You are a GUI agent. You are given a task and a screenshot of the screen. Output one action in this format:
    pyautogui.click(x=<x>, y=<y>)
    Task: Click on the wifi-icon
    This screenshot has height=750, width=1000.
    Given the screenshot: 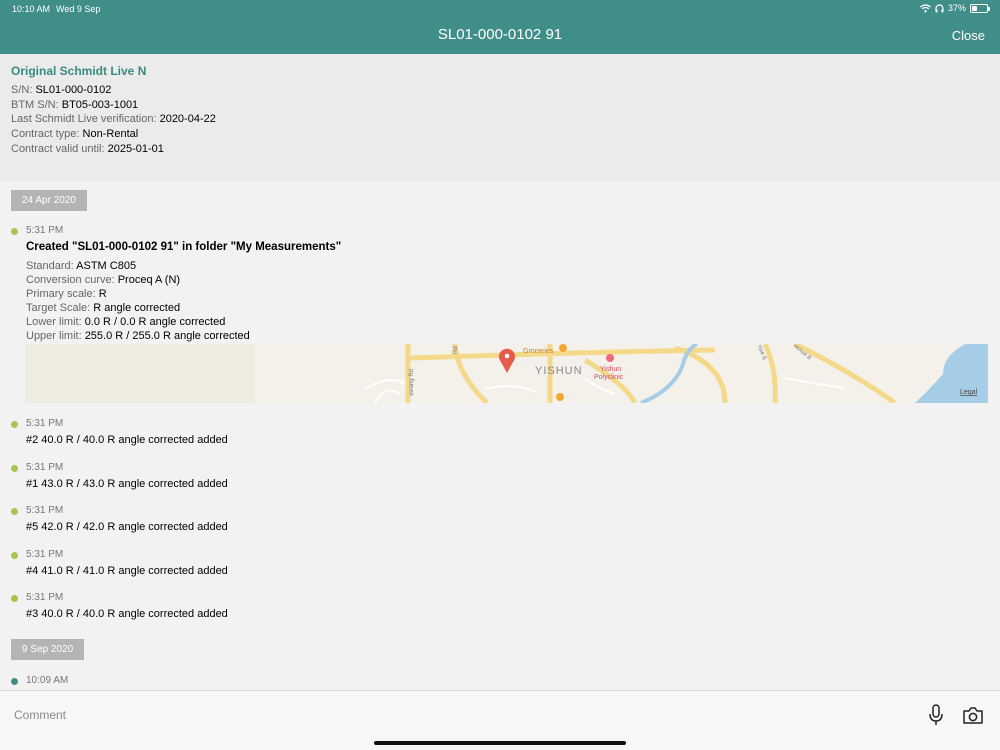 What is the action you would take?
    pyautogui.click(x=925, y=7)
    